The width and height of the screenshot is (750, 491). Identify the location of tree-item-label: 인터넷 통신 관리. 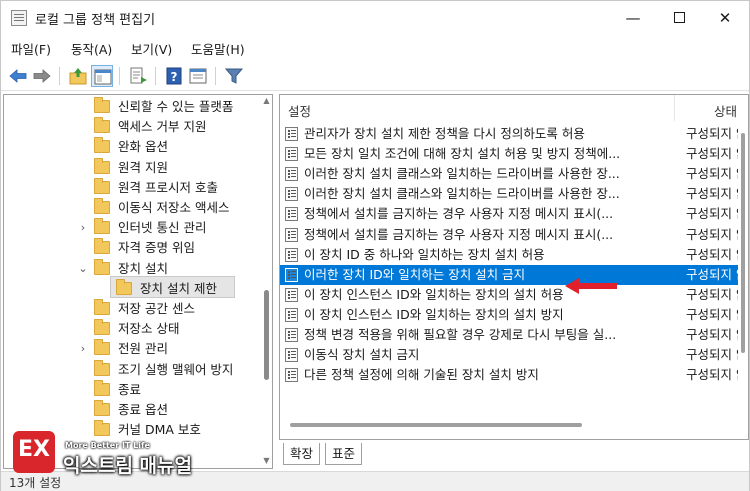
(162, 228).